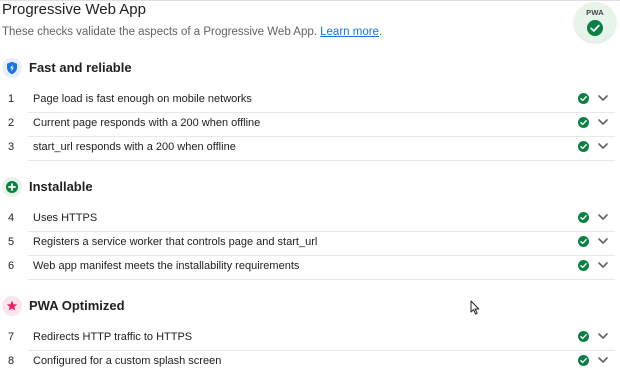 Image resolution: width=620 pixels, height=374 pixels. I want to click on mouse-cursor-icon, so click(475, 307).